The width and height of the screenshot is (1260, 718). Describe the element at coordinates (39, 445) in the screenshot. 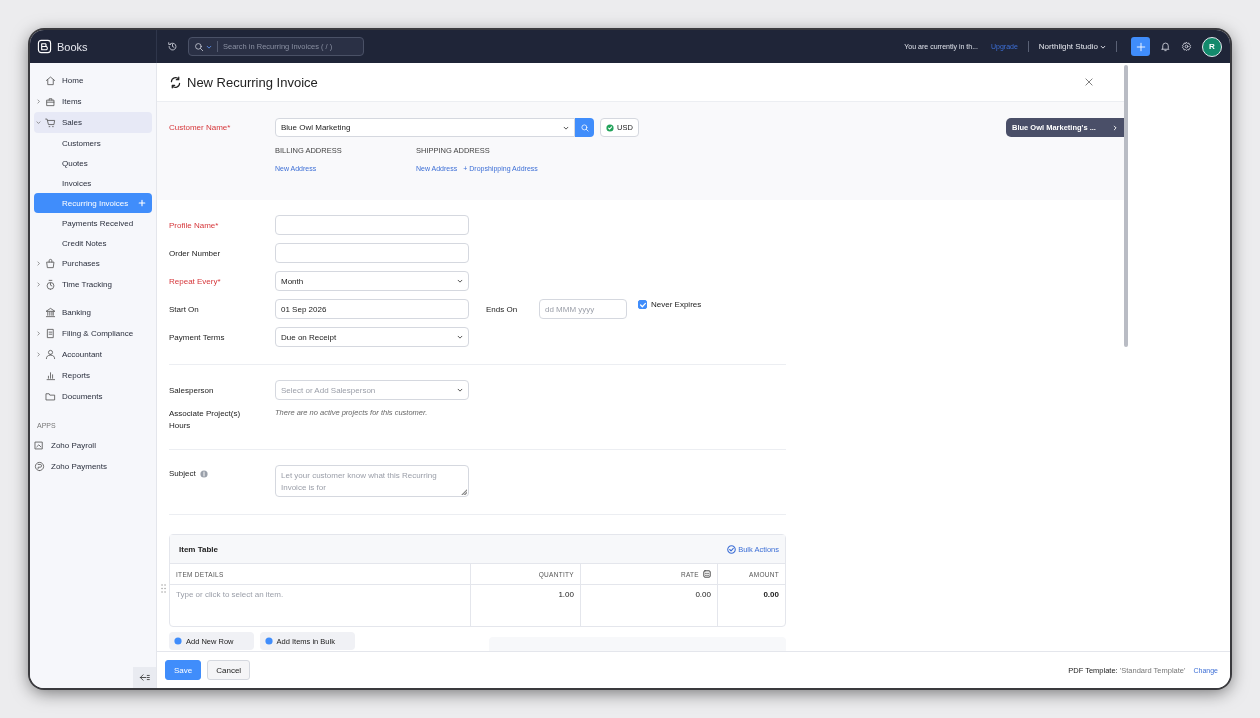

I see `image-icon` at that location.